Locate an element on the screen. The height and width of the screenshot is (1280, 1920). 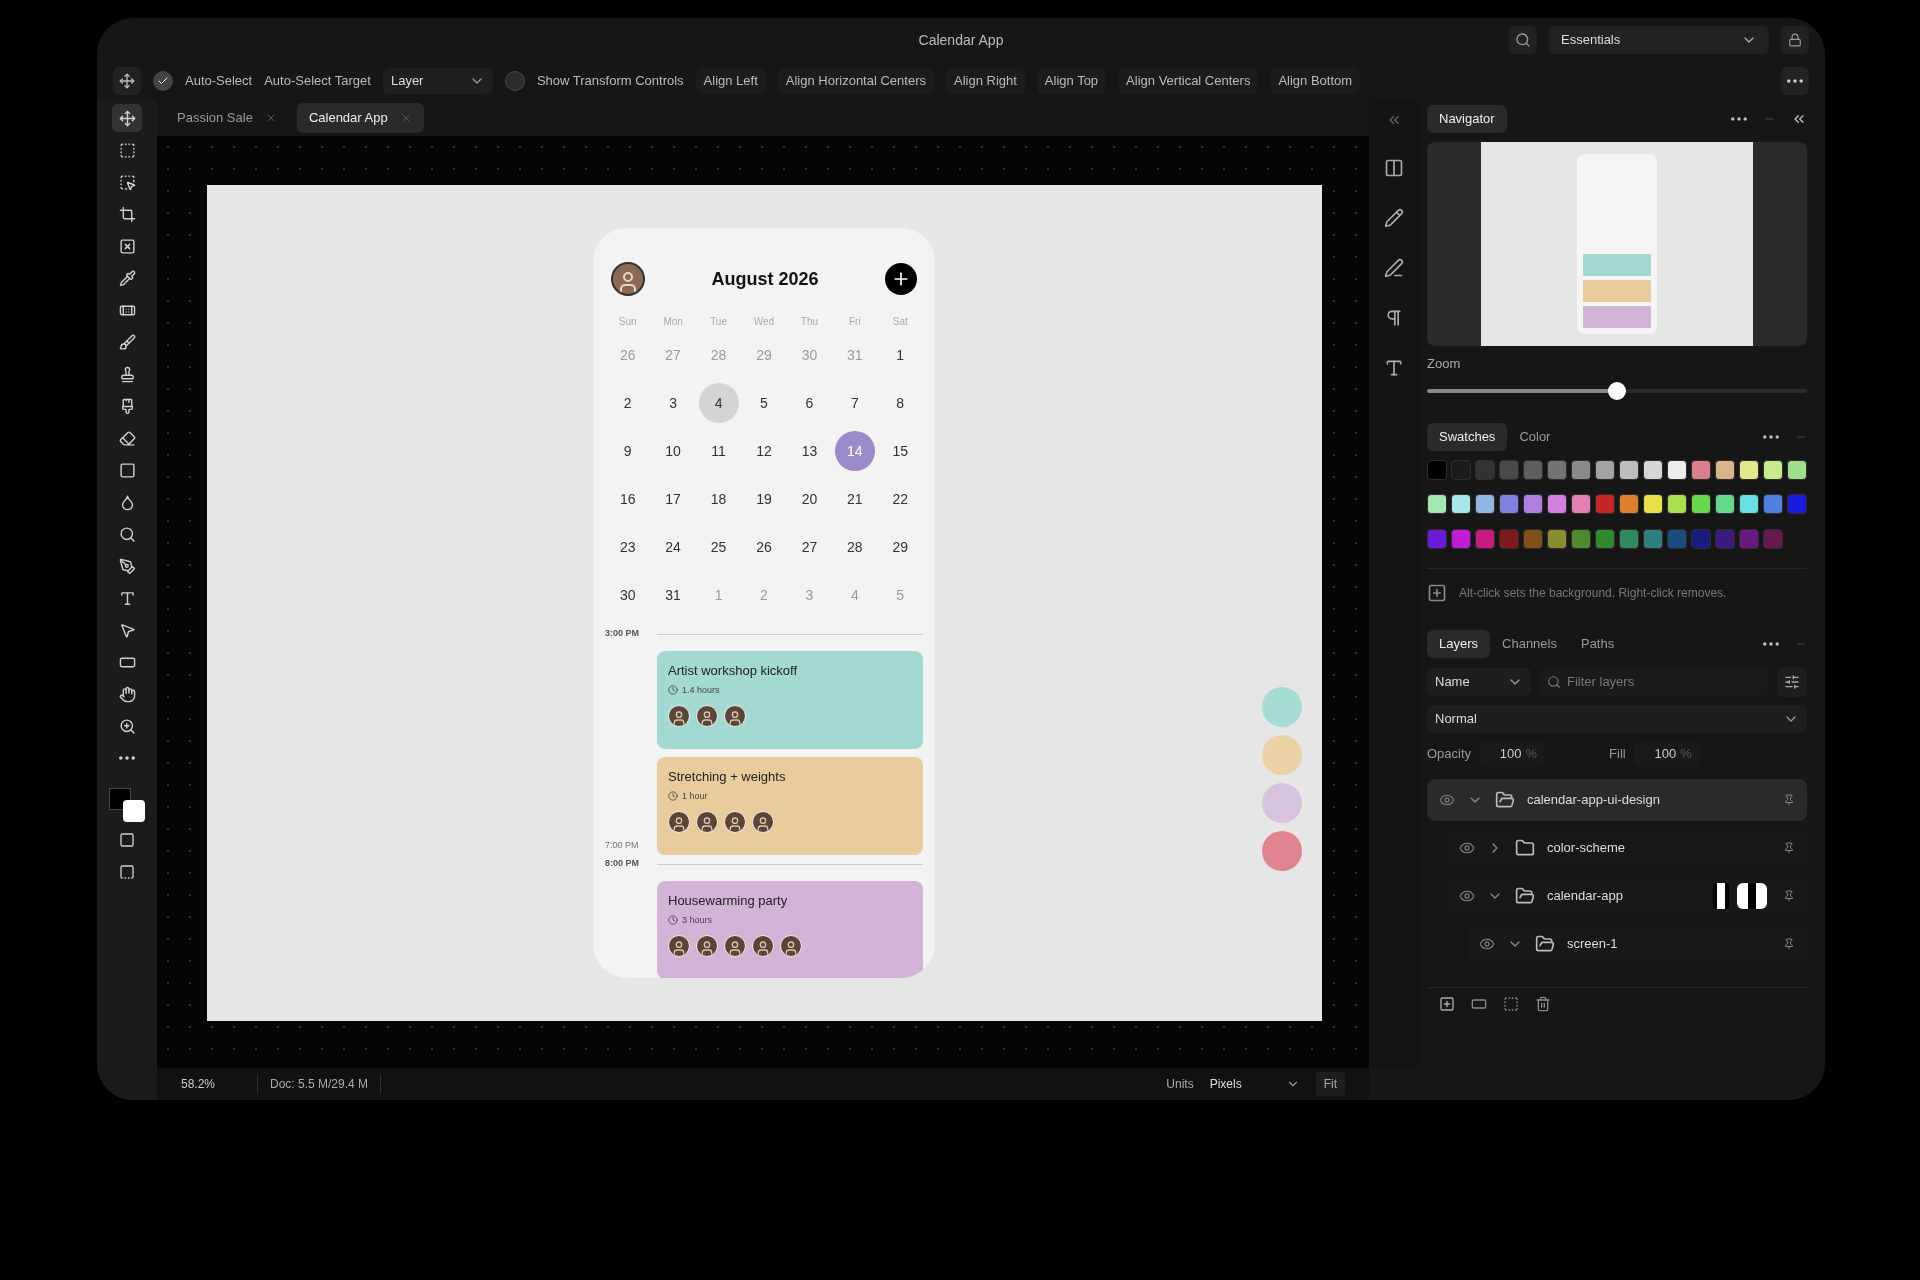
panel-tab: Layers is located at coordinates (1459, 643).